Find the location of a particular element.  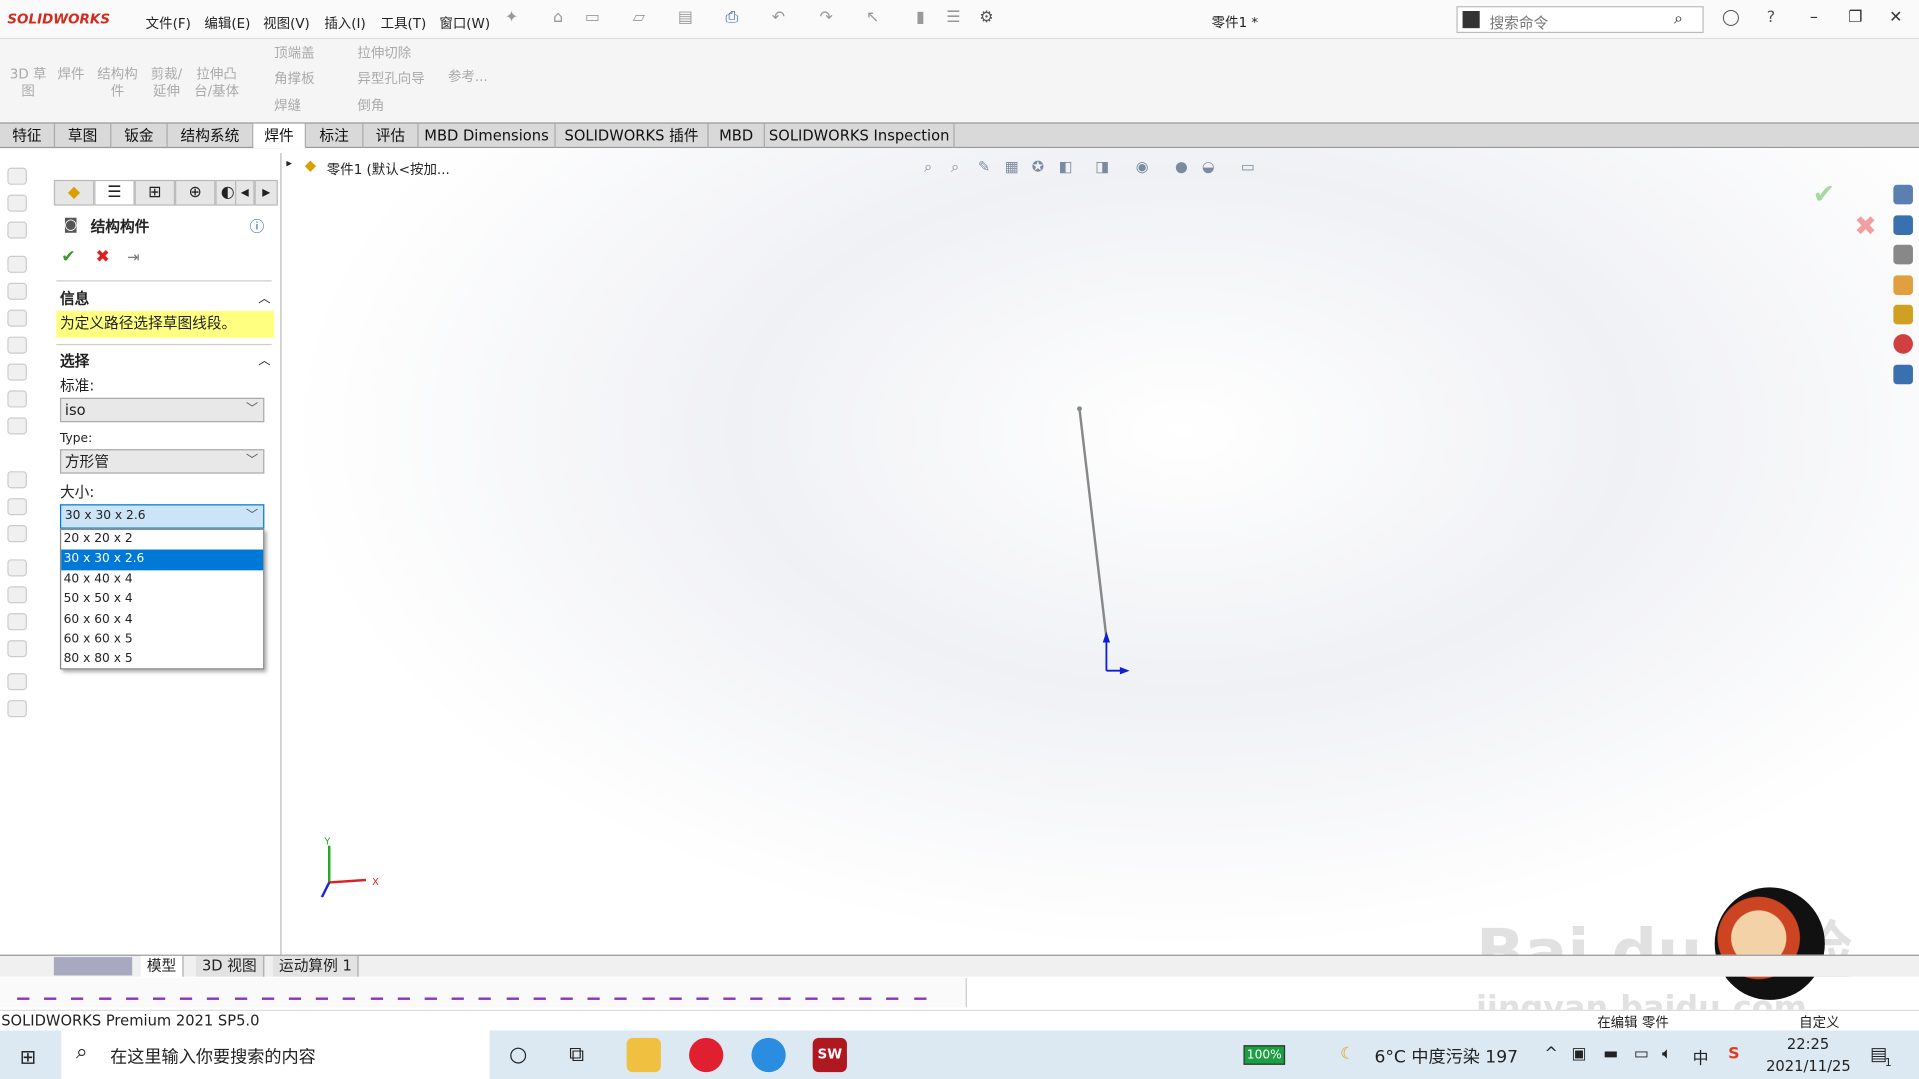

sketch-line is located at coordinates (1093, 523).